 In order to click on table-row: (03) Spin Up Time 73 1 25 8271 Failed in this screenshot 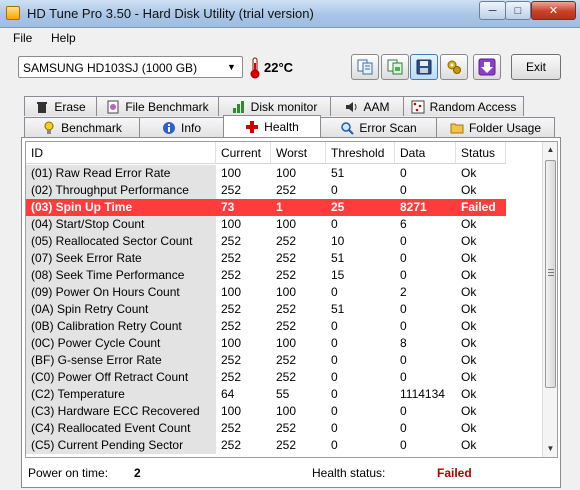, I will do `click(285, 207)`.